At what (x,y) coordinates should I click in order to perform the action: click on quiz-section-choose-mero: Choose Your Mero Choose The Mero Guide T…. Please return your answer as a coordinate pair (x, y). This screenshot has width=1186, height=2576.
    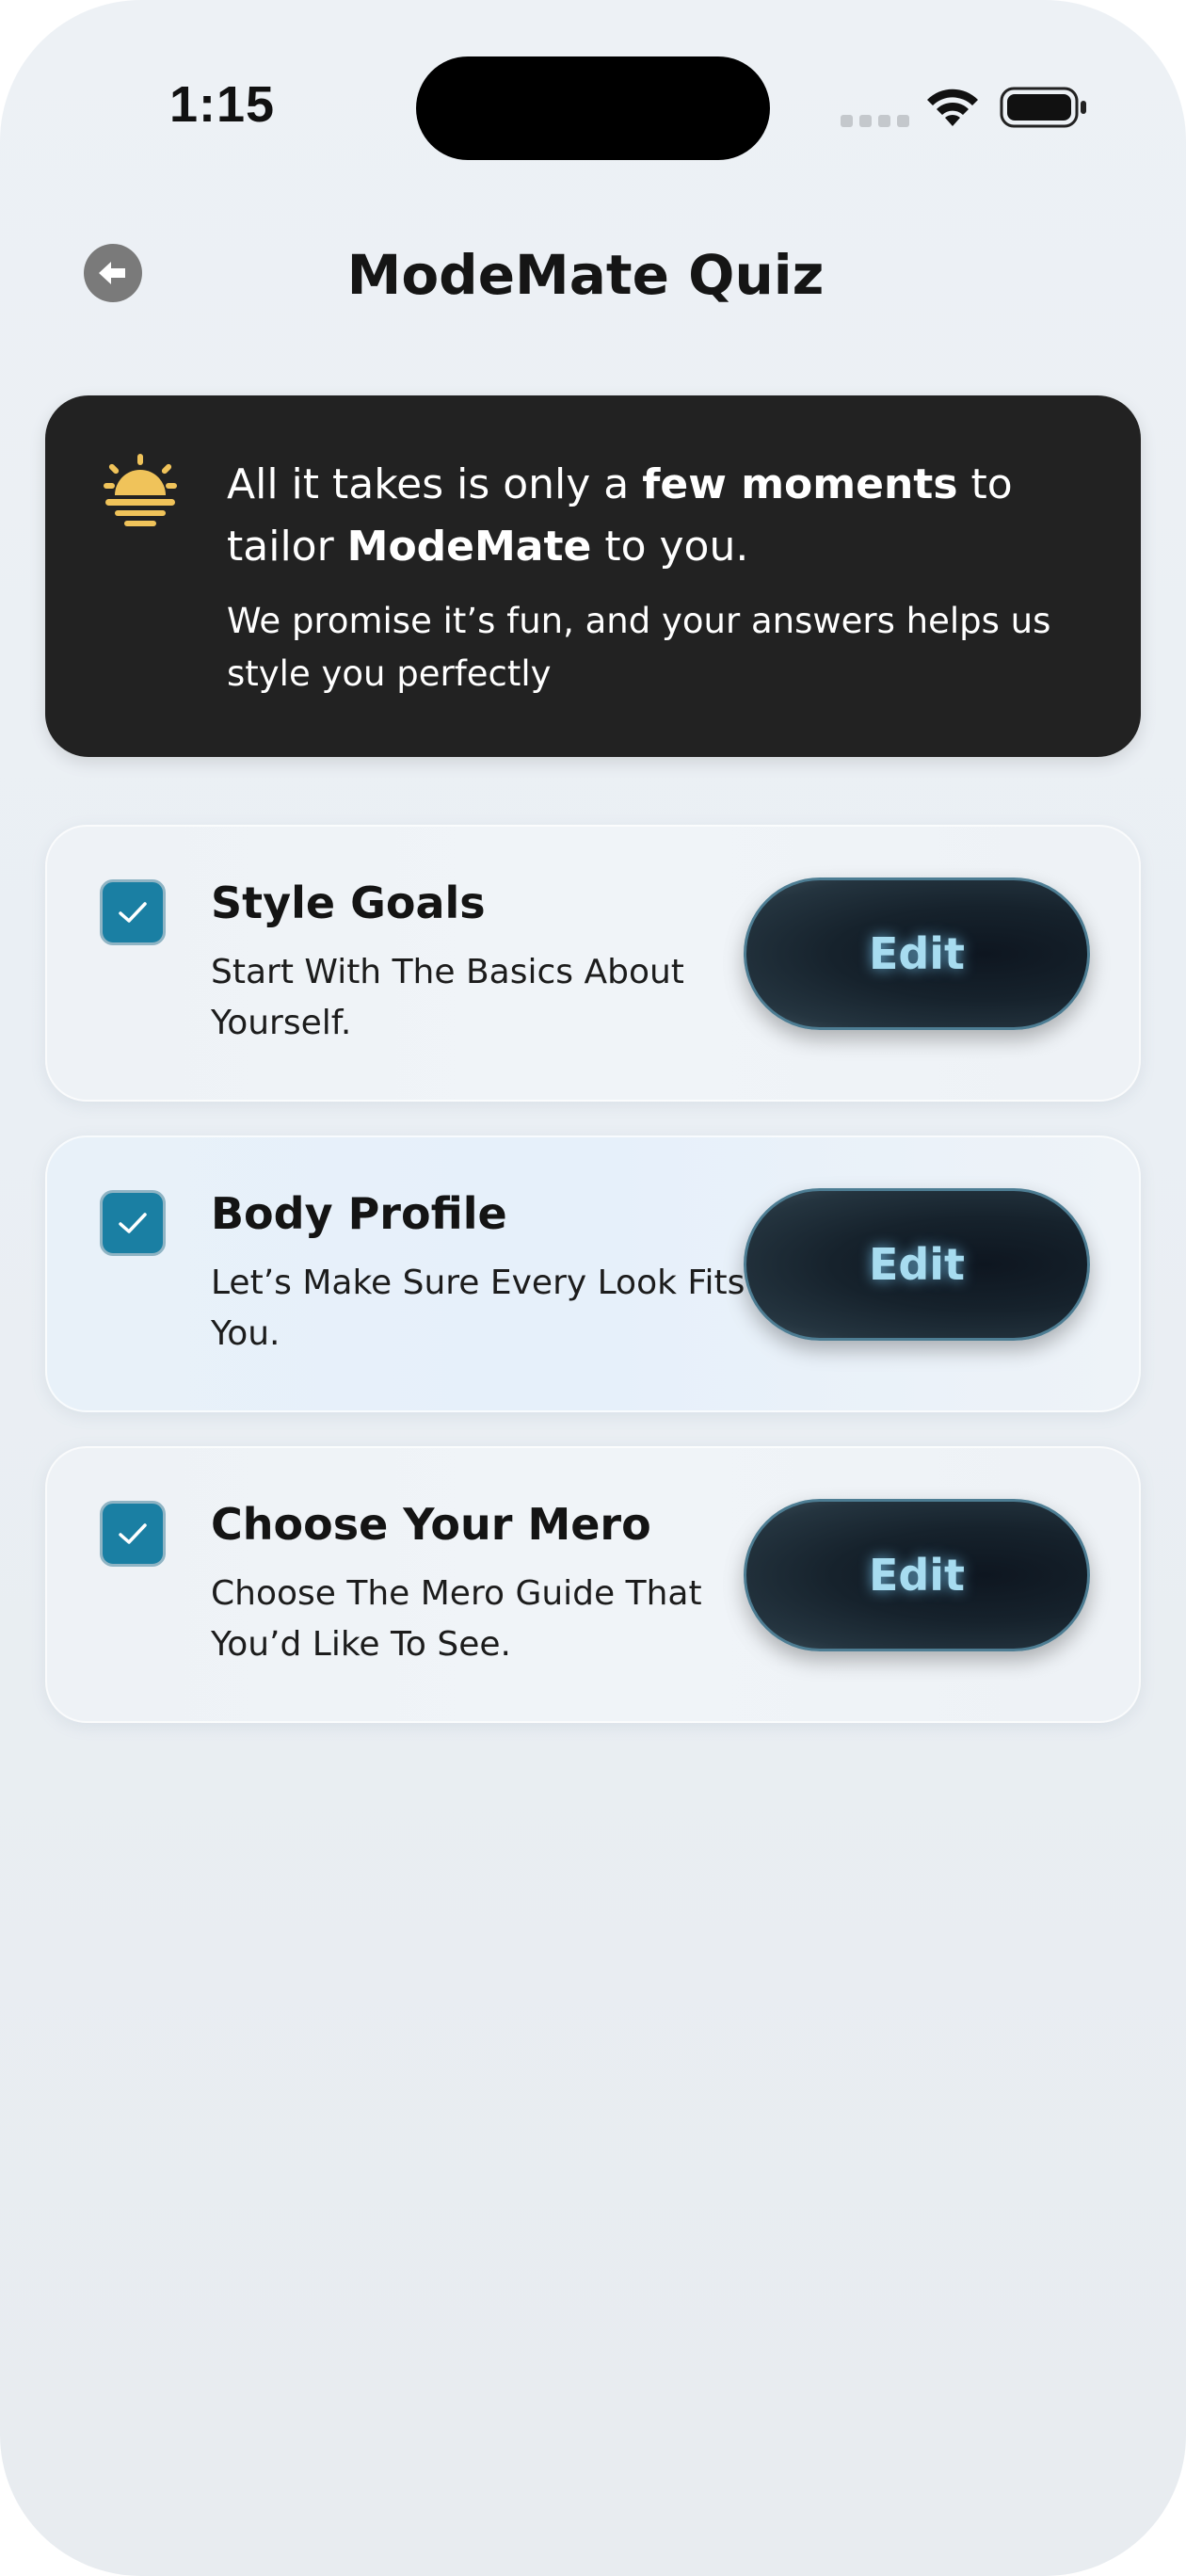
    Looking at the image, I should click on (593, 1584).